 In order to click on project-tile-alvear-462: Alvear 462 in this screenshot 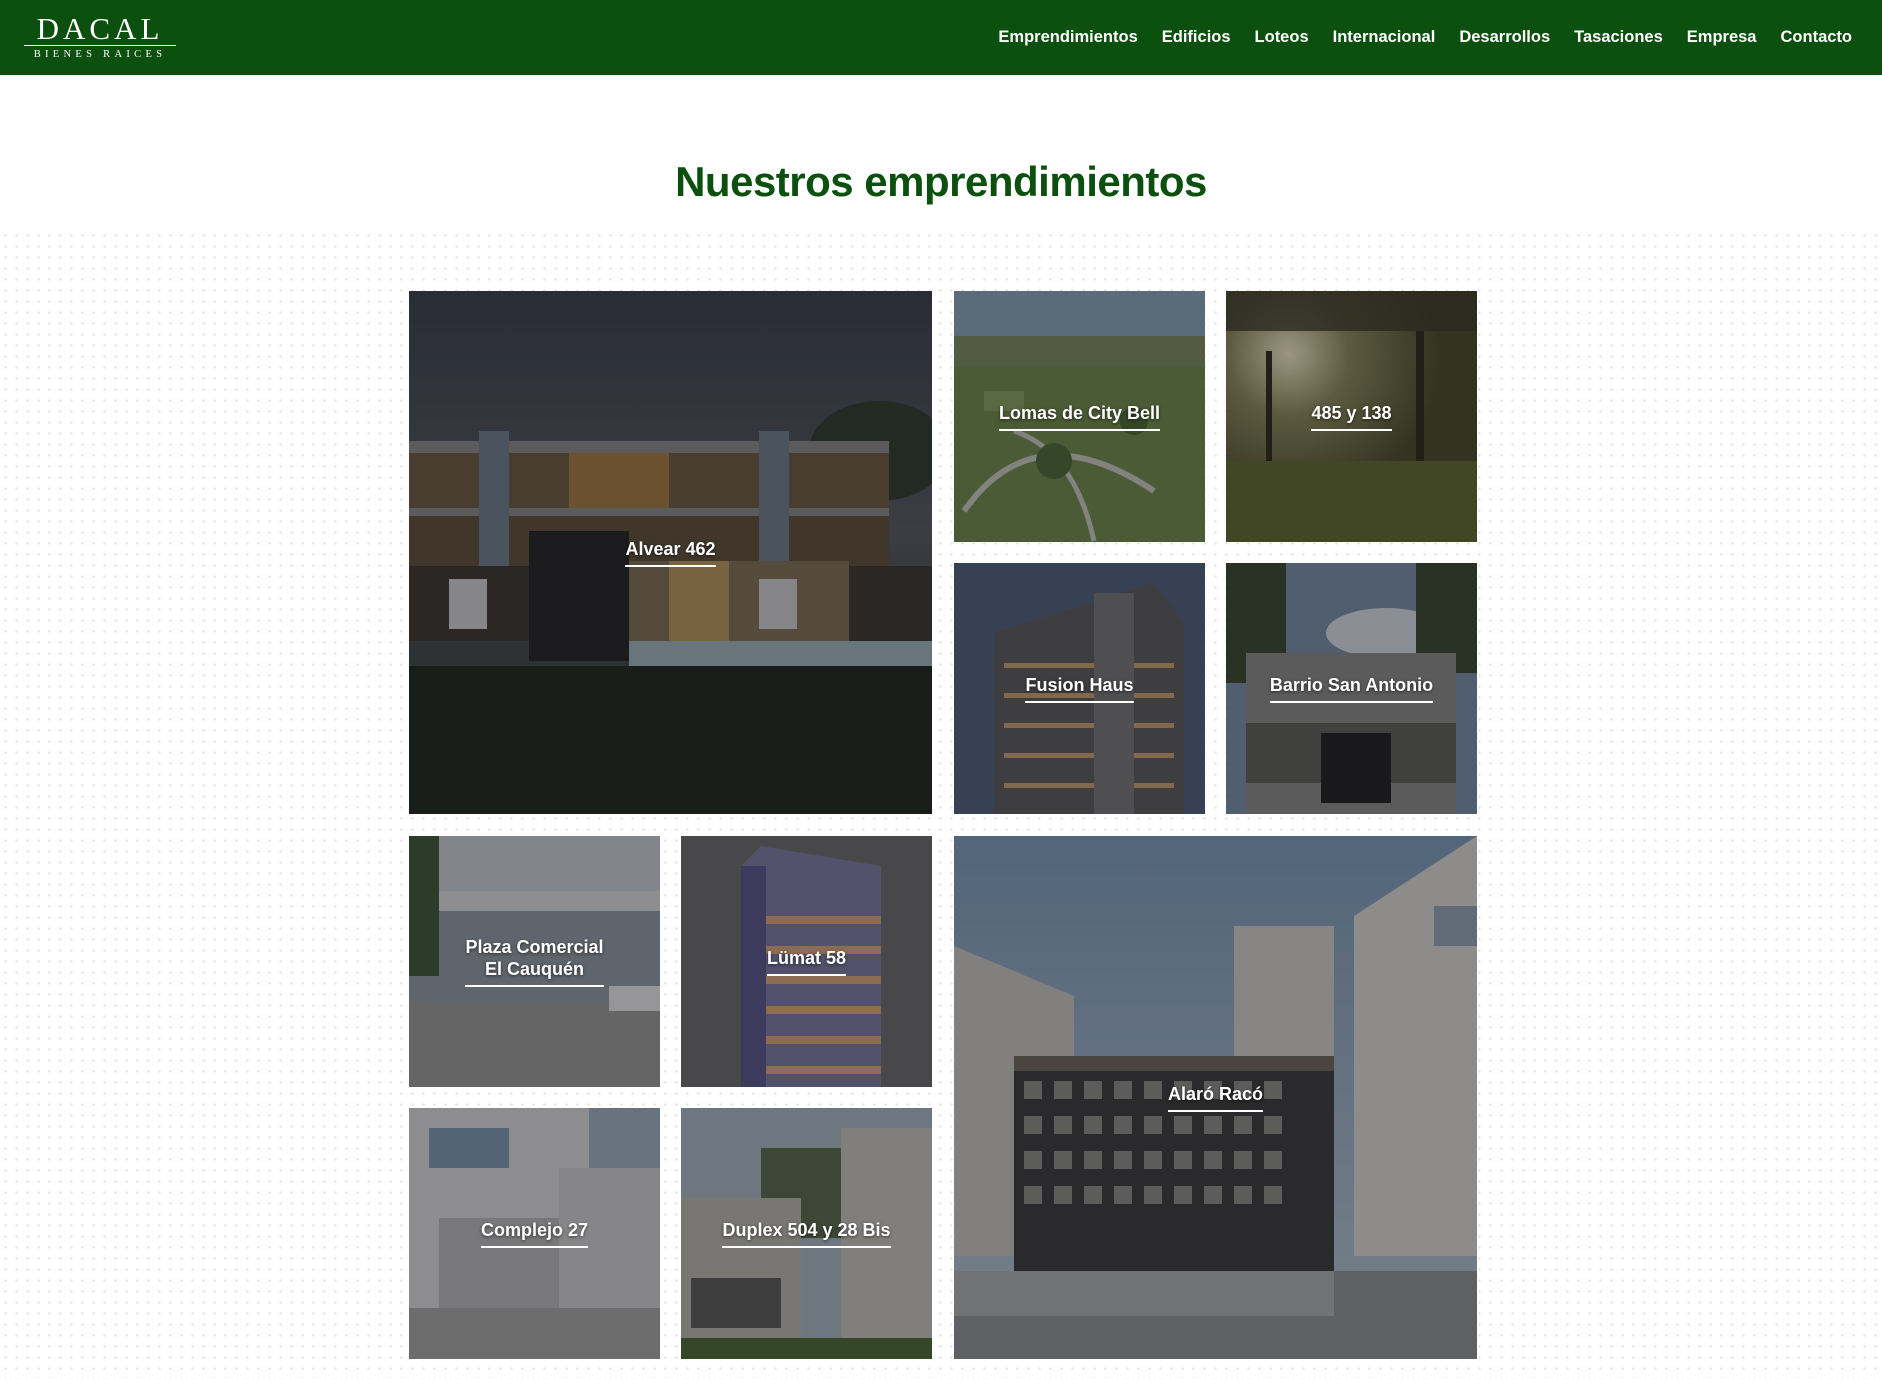, I will do `click(670, 552)`.